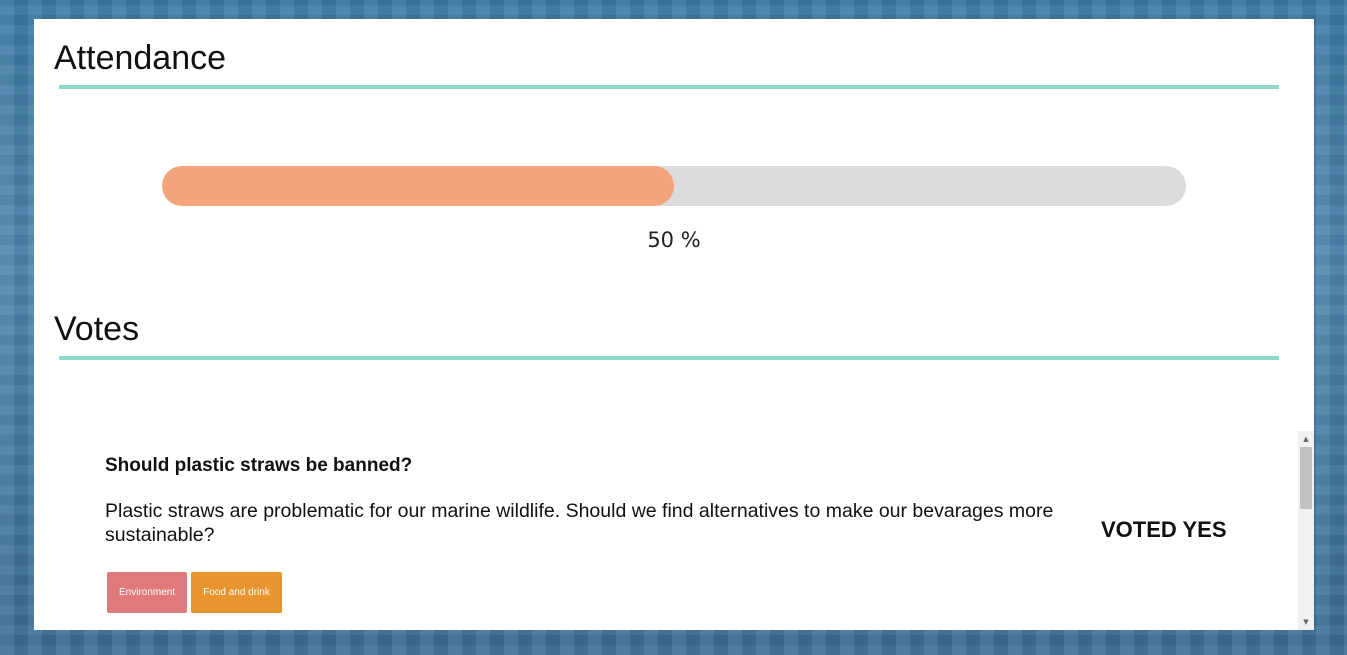 The width and height of the screenshot is (1347, 655). What do you see at coordinates (418, 186) in the screenshot?
I see `attendance-progress-fill` at bounding box center [418, 186].